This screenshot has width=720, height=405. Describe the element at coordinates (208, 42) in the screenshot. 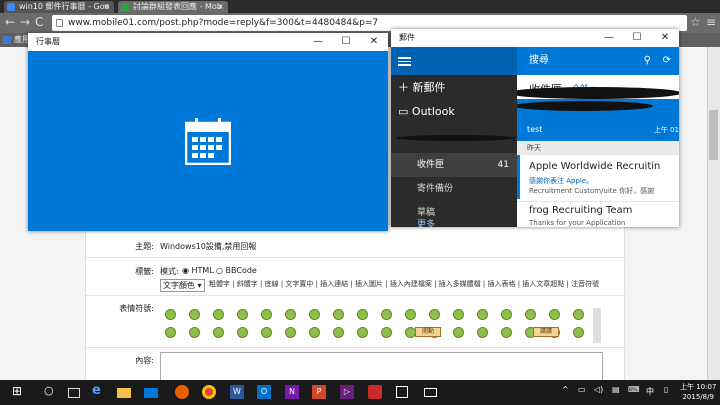

I see `calendar-titlebar: 行事曆 — ☐ ✕` at that location.